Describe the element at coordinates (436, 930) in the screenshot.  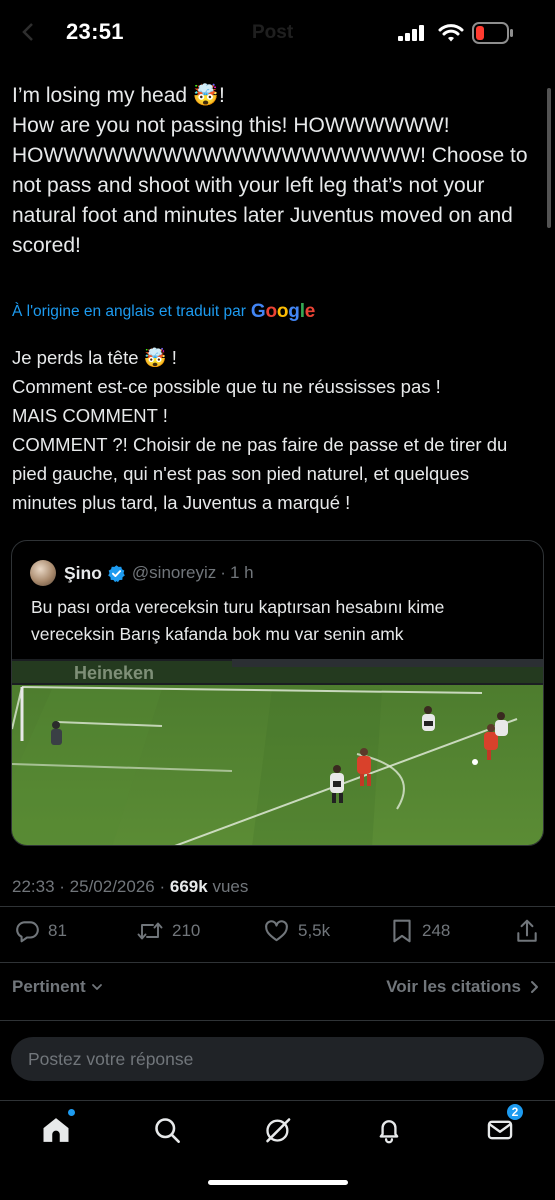
I see `bookmark-count: 248` at that location.